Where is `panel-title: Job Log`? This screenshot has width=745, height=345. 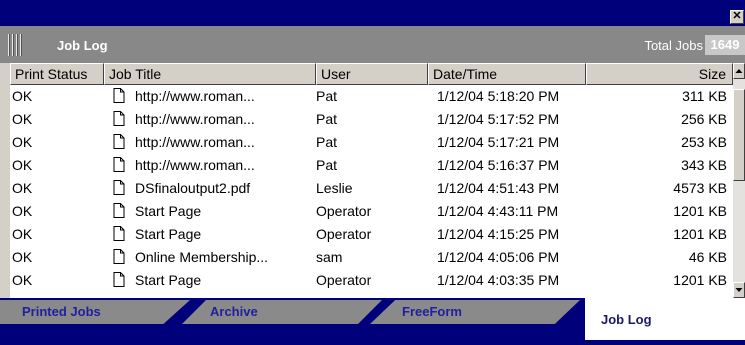 panel-title: Job Log is located at coordinates (82, 45).